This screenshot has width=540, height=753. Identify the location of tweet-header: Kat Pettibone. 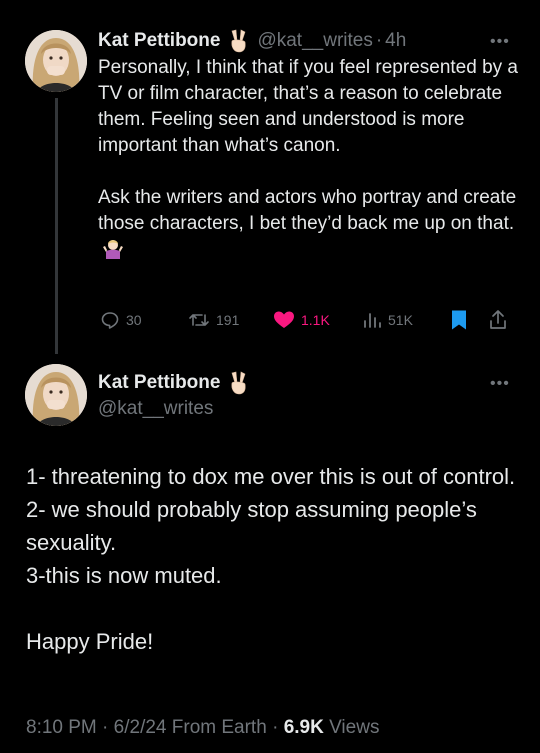
(173, 383).